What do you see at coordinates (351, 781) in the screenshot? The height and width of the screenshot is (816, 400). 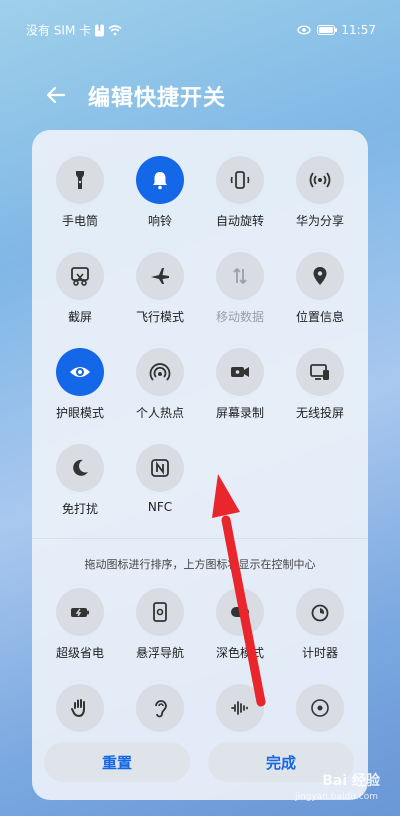 I see `watermark: Bai 经验` at bounding box center [351, 781].